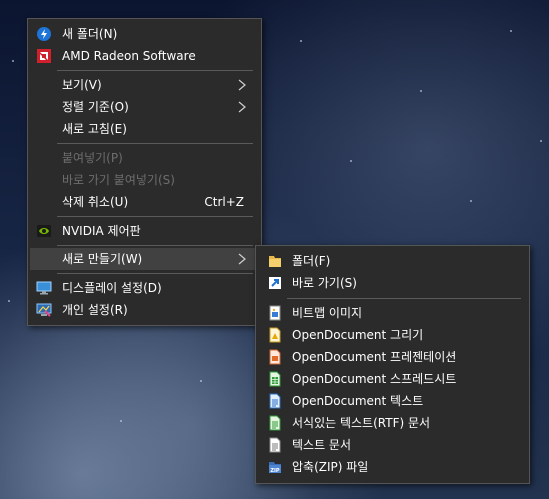 This screenshot has width=549, height=499. I want to click on menu-item-new: 새로 만들기(W), so click(144, 259).